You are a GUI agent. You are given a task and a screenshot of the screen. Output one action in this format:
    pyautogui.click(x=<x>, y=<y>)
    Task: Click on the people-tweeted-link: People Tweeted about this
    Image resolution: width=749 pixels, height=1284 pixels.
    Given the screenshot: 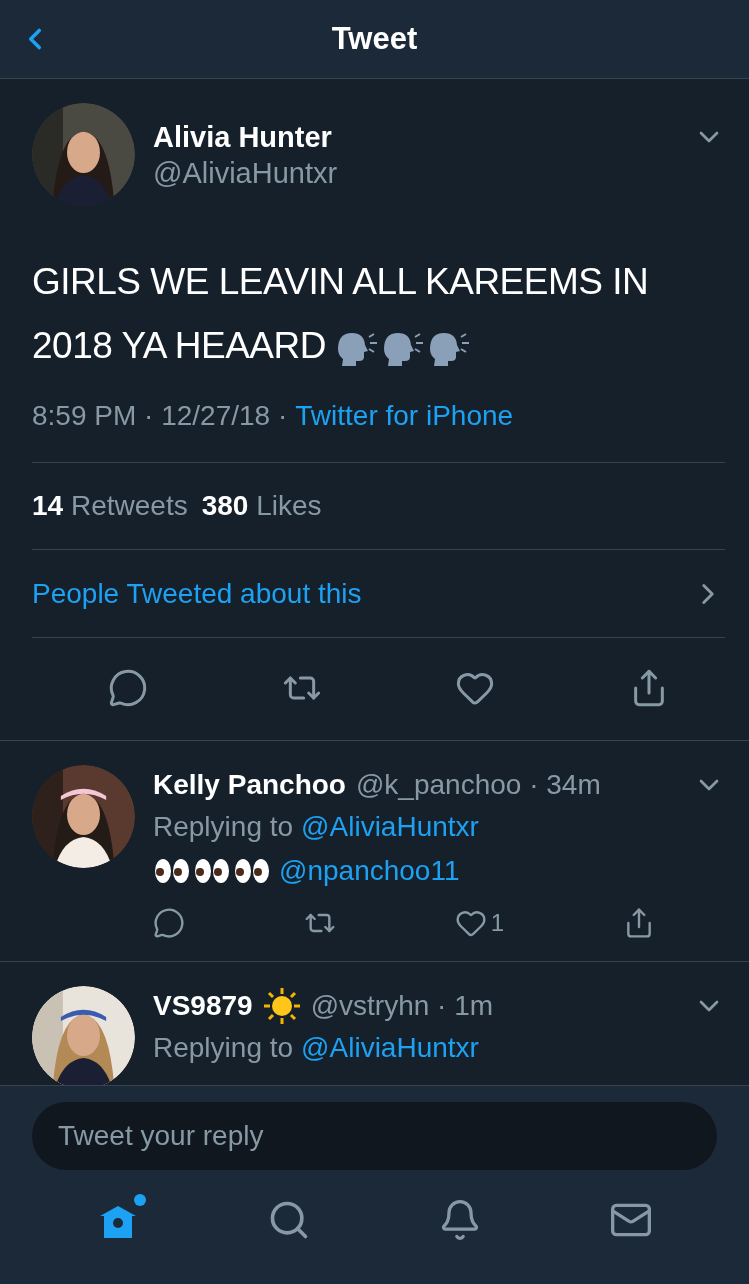 What is the action you would take?
    pyautogui.click(x=378, y=594)
    